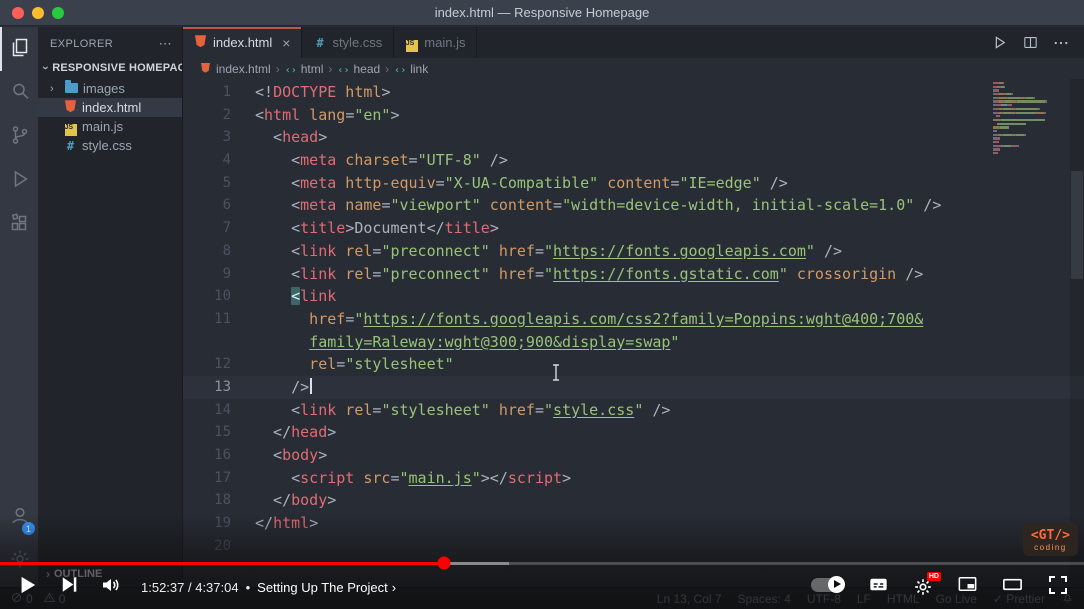  What do you see at coordinates (222, 432) in the screenshot?
I see `line-number: 15` at bounding box center [222, 432].